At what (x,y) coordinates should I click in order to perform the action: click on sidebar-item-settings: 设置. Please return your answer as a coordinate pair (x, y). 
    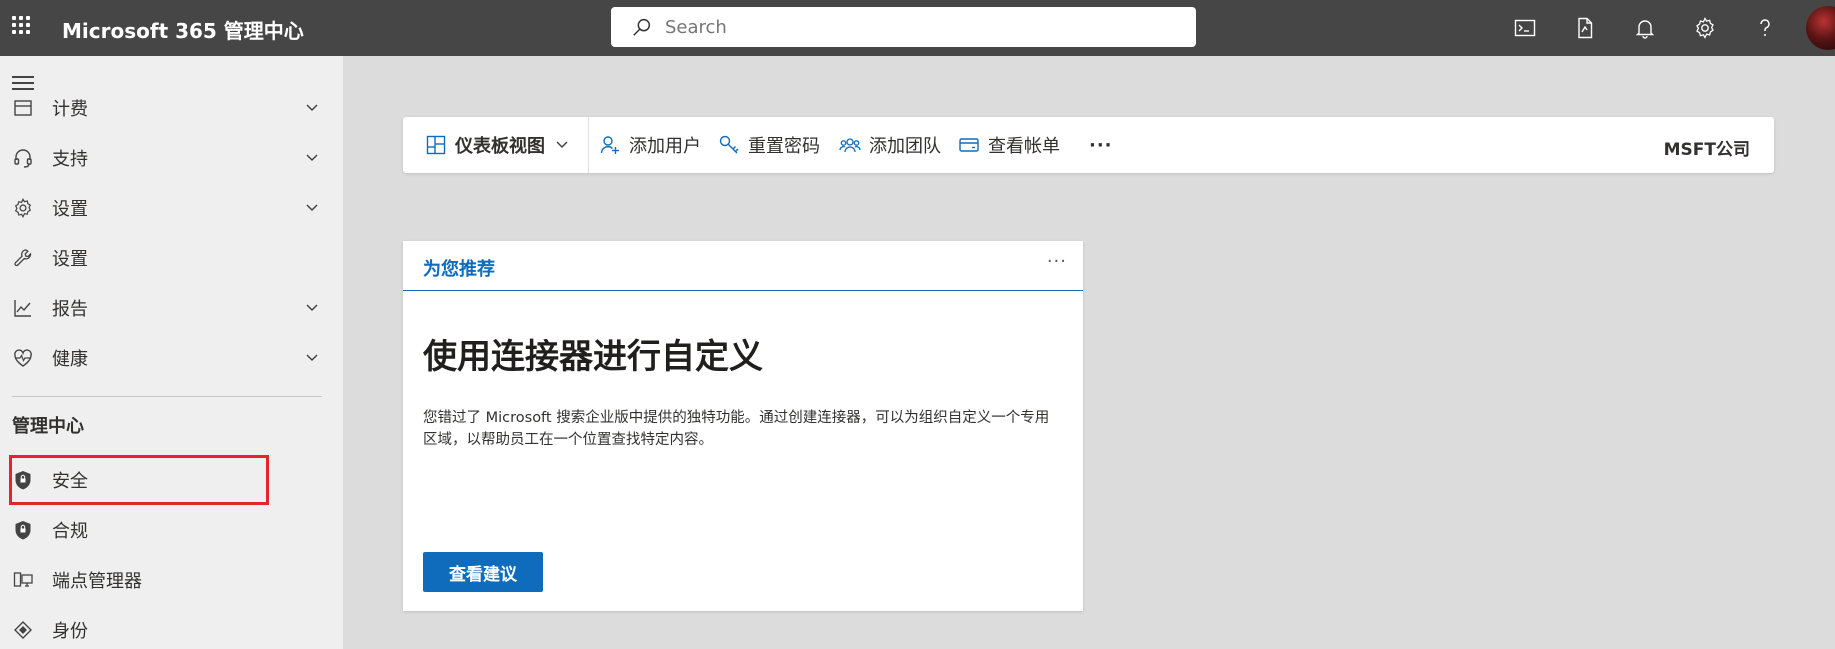
    Looking at the image, I should click on (165, 208).